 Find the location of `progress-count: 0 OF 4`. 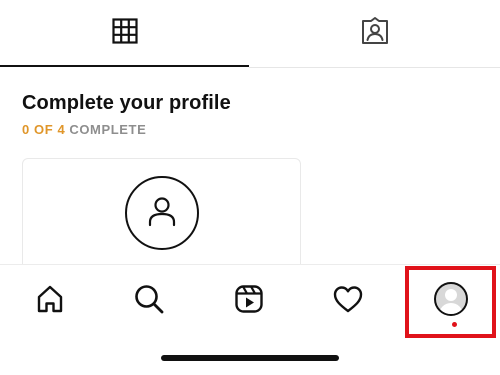

progress-count: 0 OF 4 is located at coordinates (44, 129).